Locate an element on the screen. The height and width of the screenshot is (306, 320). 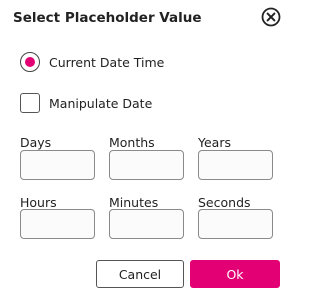
manipulate-date-label: Manipulate Date is located at coordinates (101, 103).